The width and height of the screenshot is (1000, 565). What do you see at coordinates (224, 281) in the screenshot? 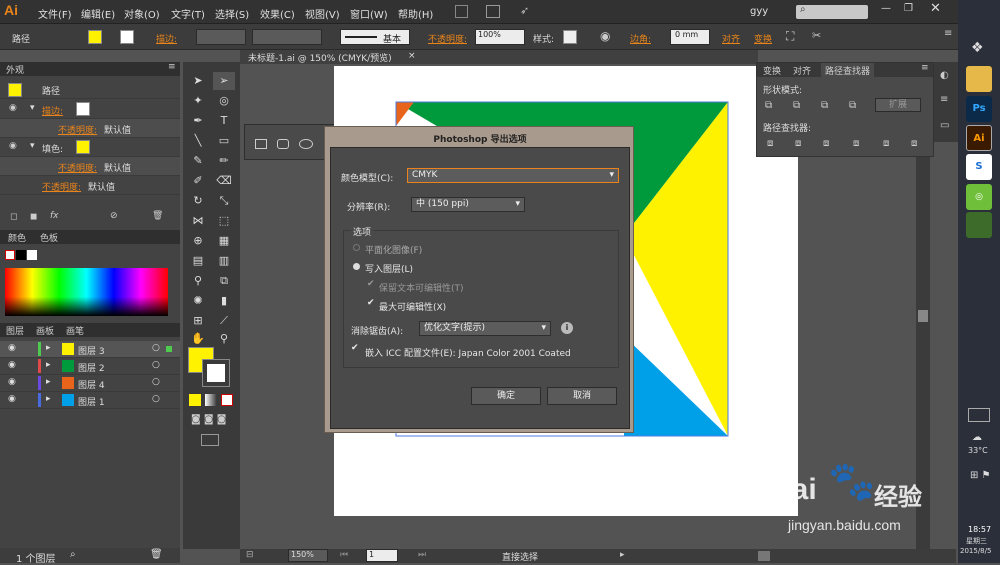
I see `blend-icon: ⧉` at bounding box center [224, 281].